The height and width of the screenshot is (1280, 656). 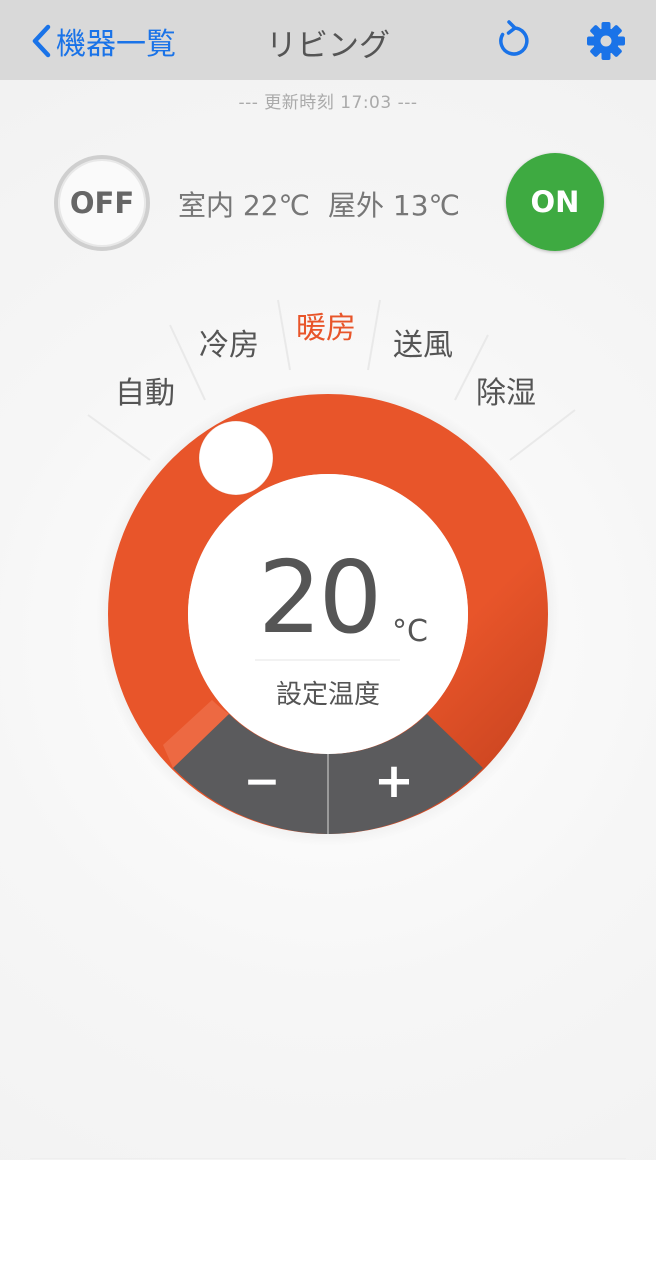 I want to click on power-off-label: OFF, so click(x=102, y=203).